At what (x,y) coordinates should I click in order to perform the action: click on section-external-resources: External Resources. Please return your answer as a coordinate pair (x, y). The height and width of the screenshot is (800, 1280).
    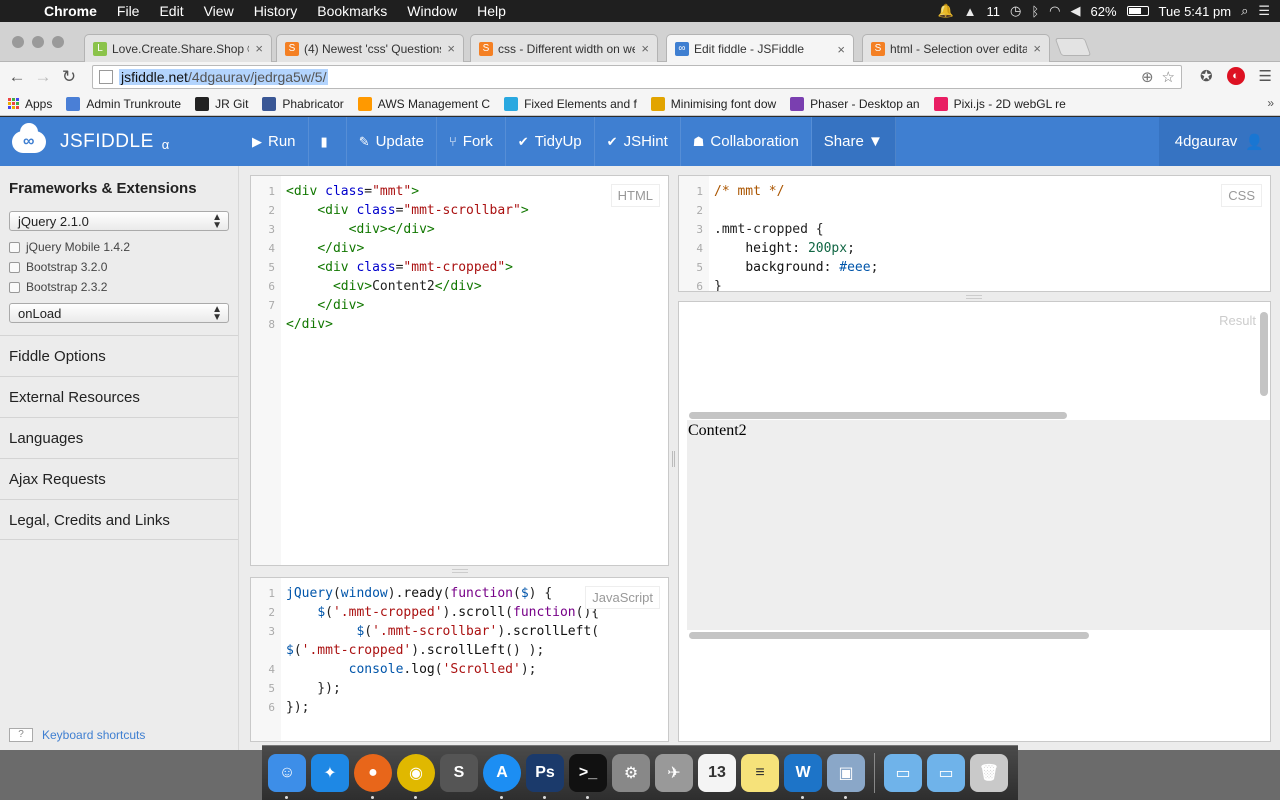
    Looking at the image, I should click on (119, 396).